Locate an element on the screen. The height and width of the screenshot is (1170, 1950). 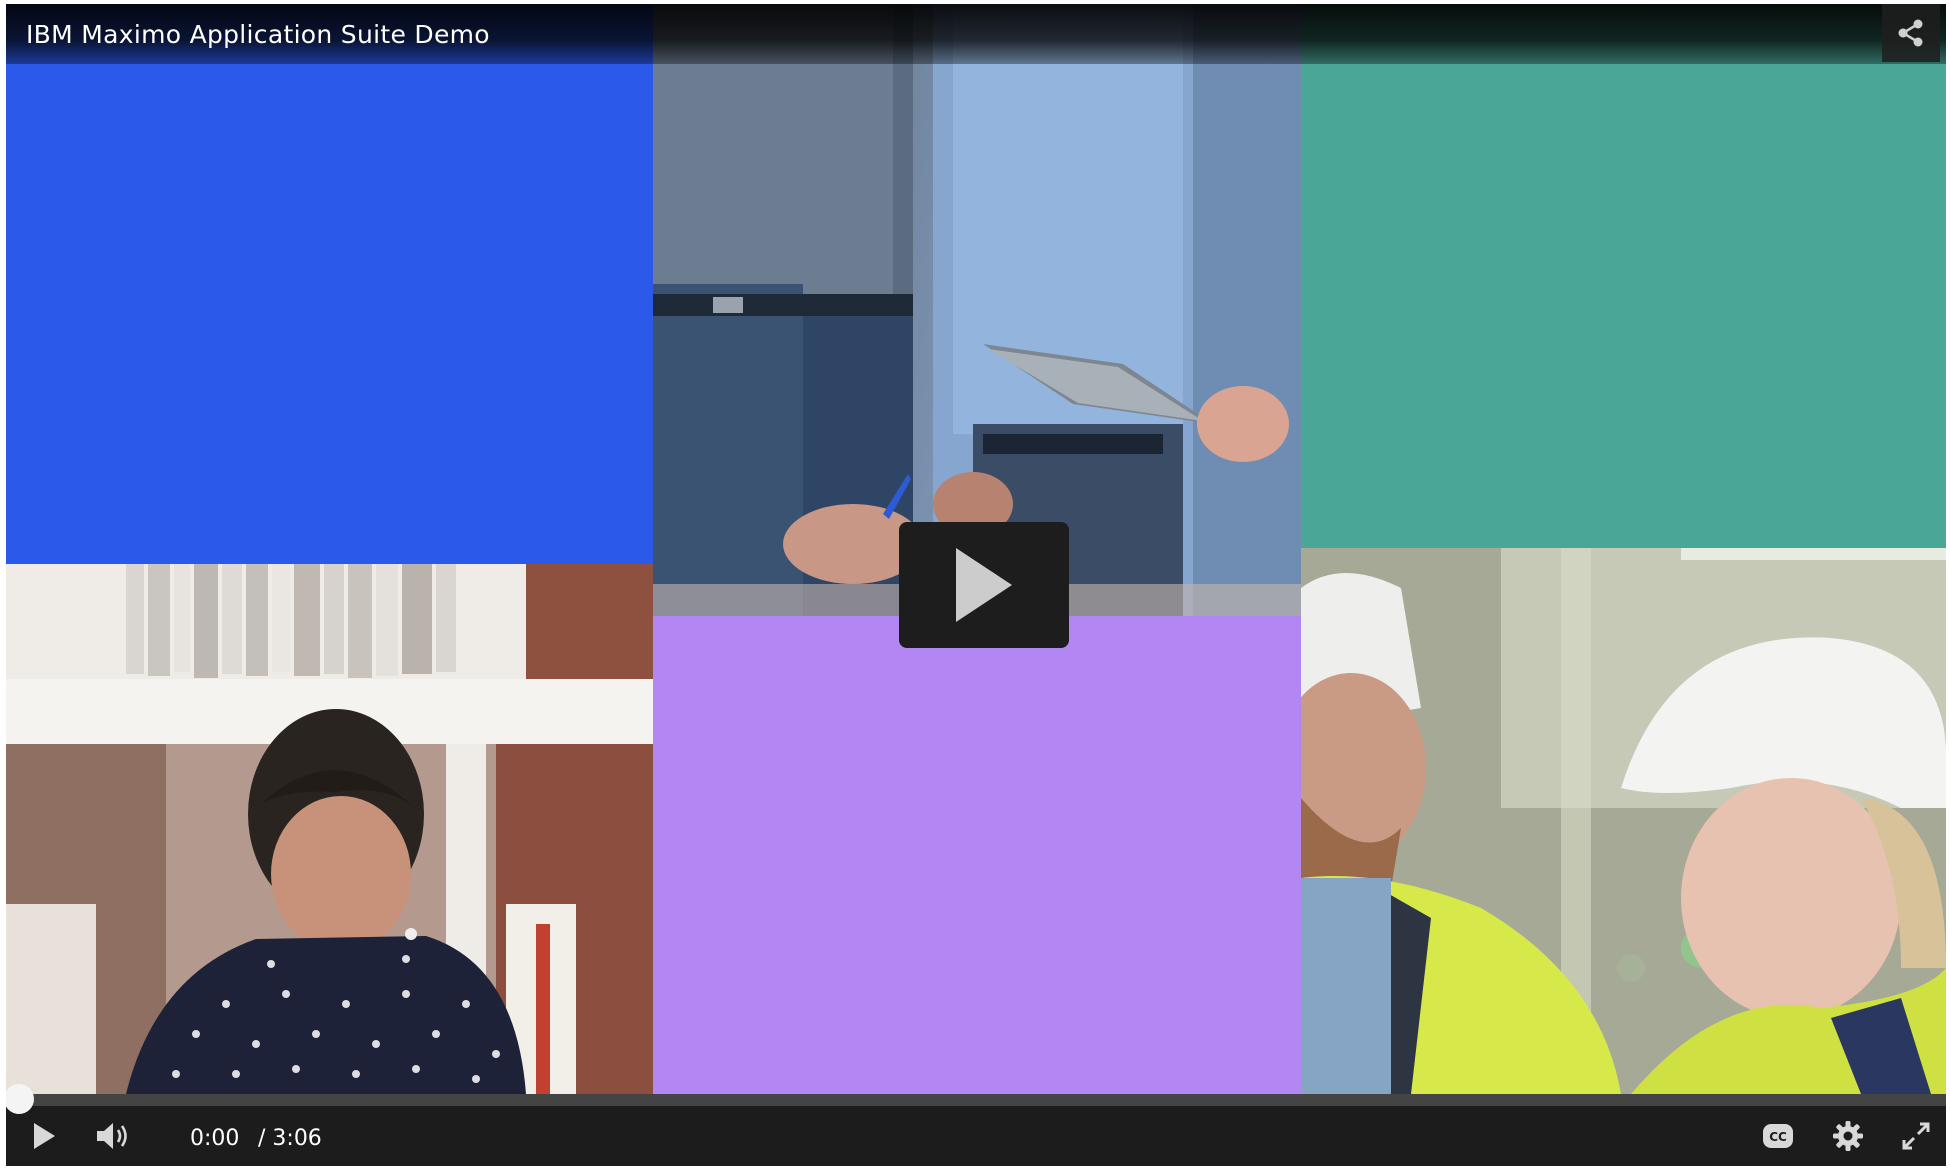
play-button is located at coordinates (44, 1136).